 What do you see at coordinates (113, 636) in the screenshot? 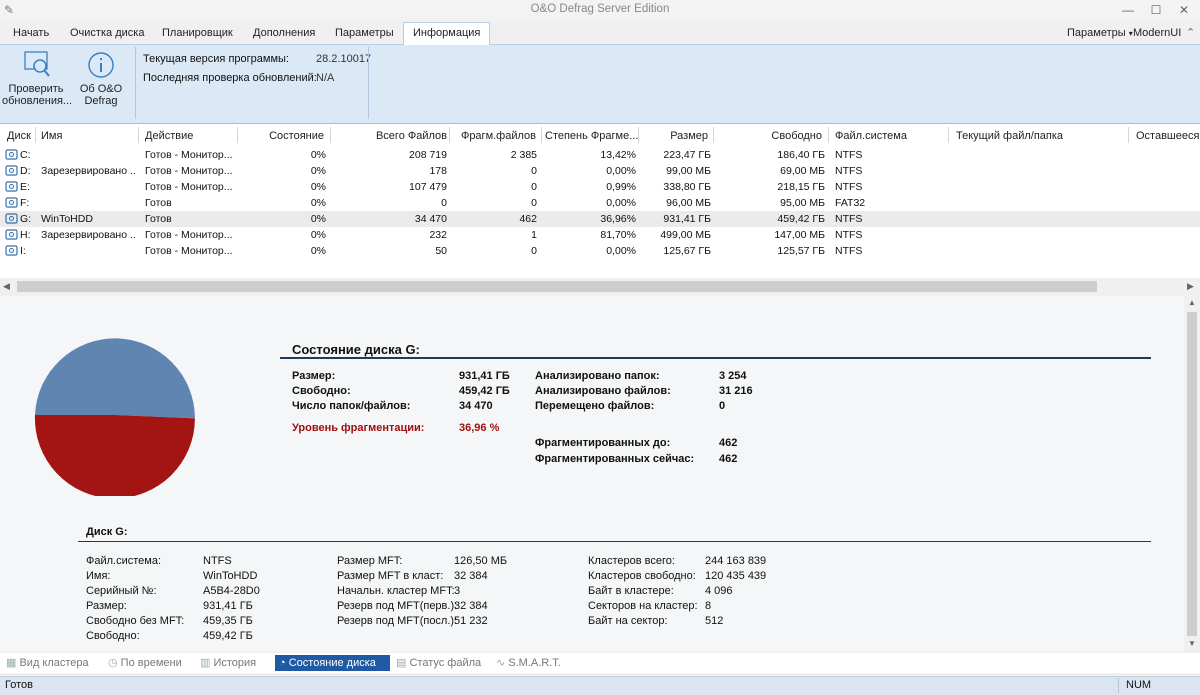
I see `detail-label: Свободно:` at bounding box center [113, 636].